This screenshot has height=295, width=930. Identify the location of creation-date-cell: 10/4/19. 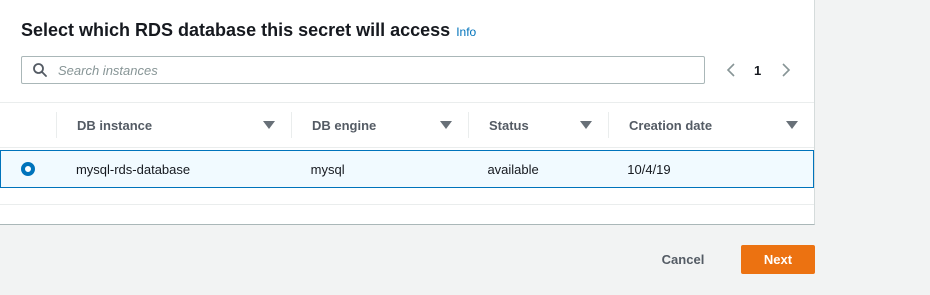
(649, 169).